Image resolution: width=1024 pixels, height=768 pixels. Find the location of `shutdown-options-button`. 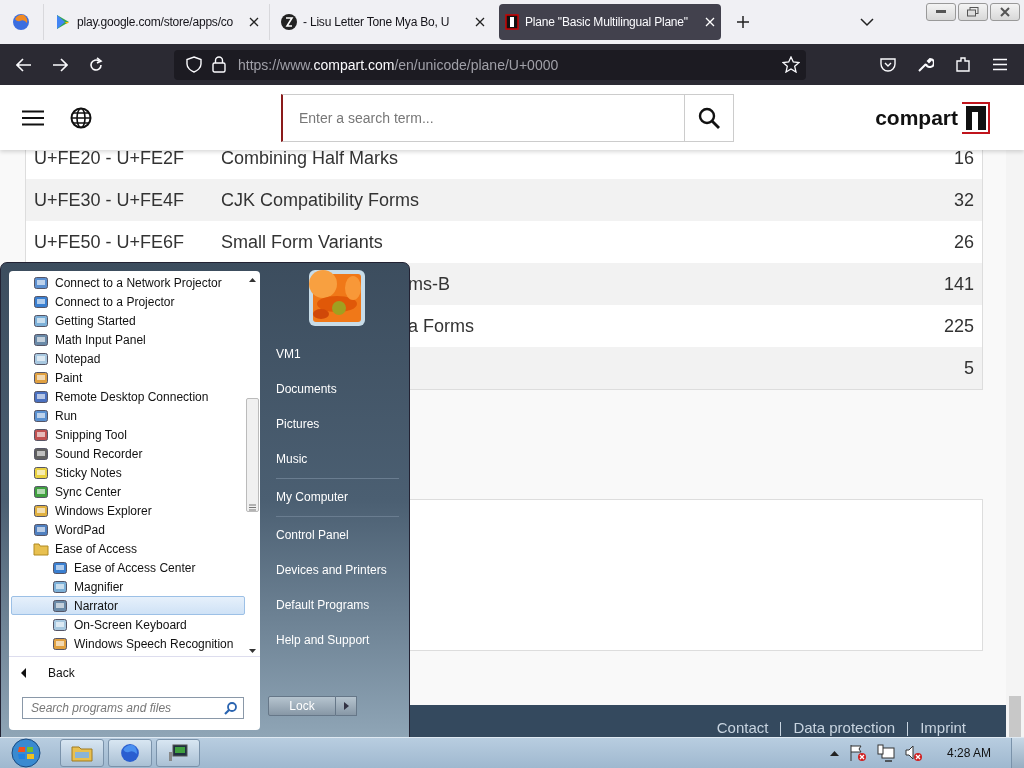

shutdown-options-button is located at coordinates (346, 706).